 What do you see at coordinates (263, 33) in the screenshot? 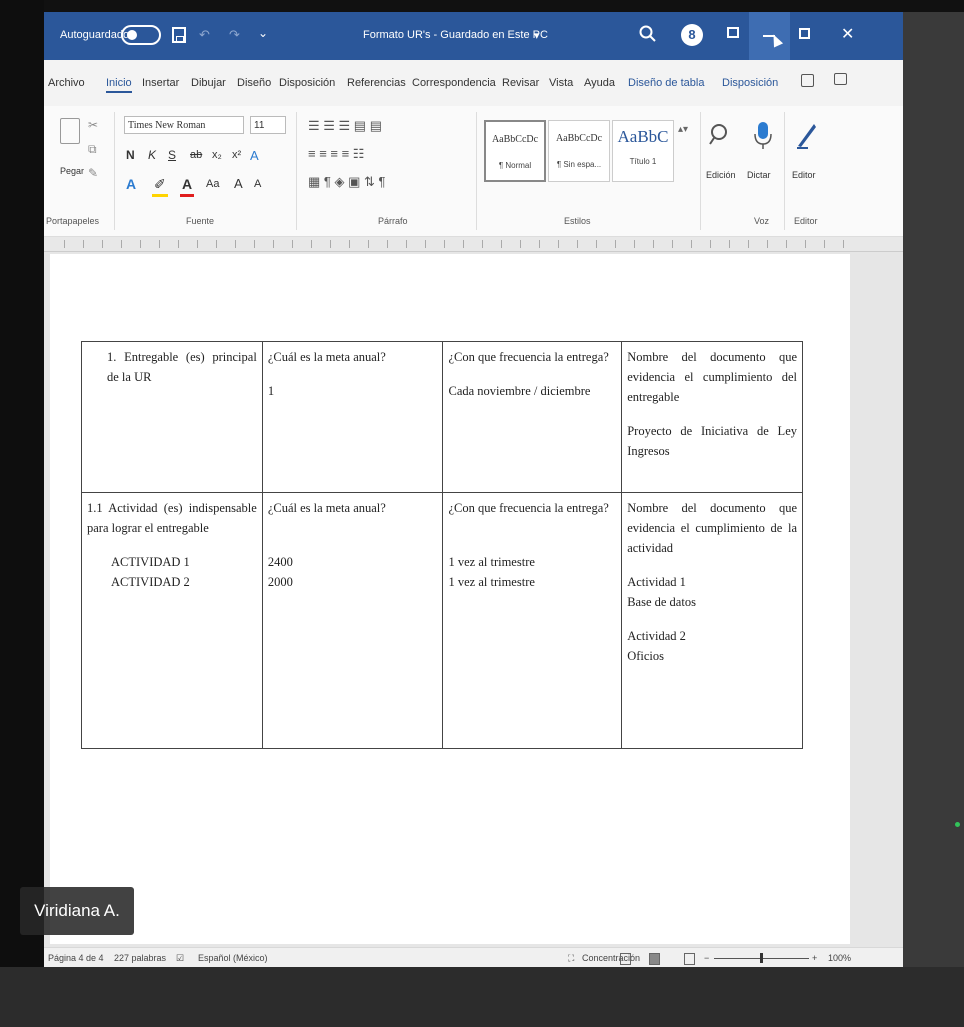
I see `customize-quick-access-icon: ⌄` at bounding box center [263, 33].